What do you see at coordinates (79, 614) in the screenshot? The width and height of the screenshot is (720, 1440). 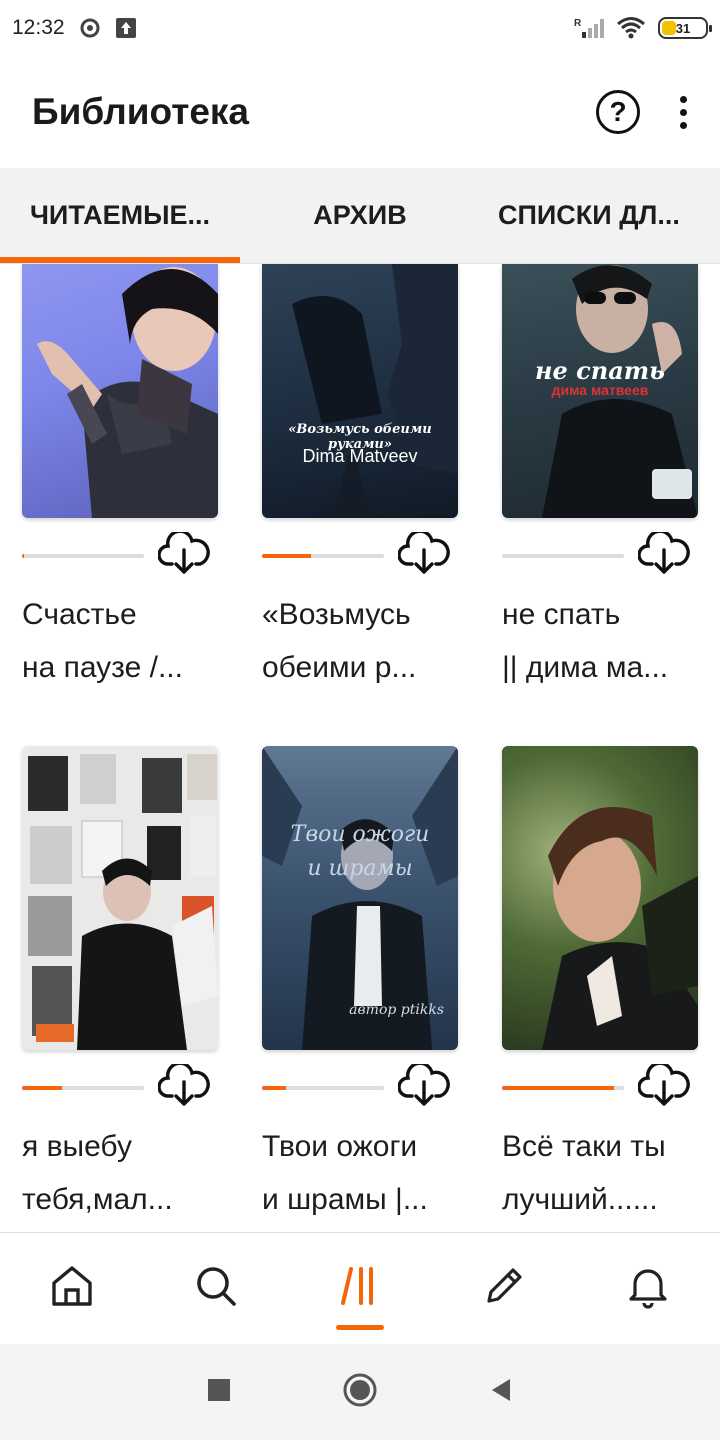 I see `book-title-line: Счастье` at bounding box center [79, 614].